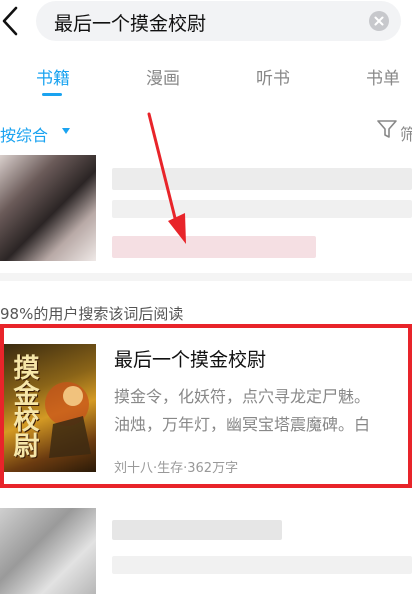  I want to click on blurred-book-meta, so click(214, 247).